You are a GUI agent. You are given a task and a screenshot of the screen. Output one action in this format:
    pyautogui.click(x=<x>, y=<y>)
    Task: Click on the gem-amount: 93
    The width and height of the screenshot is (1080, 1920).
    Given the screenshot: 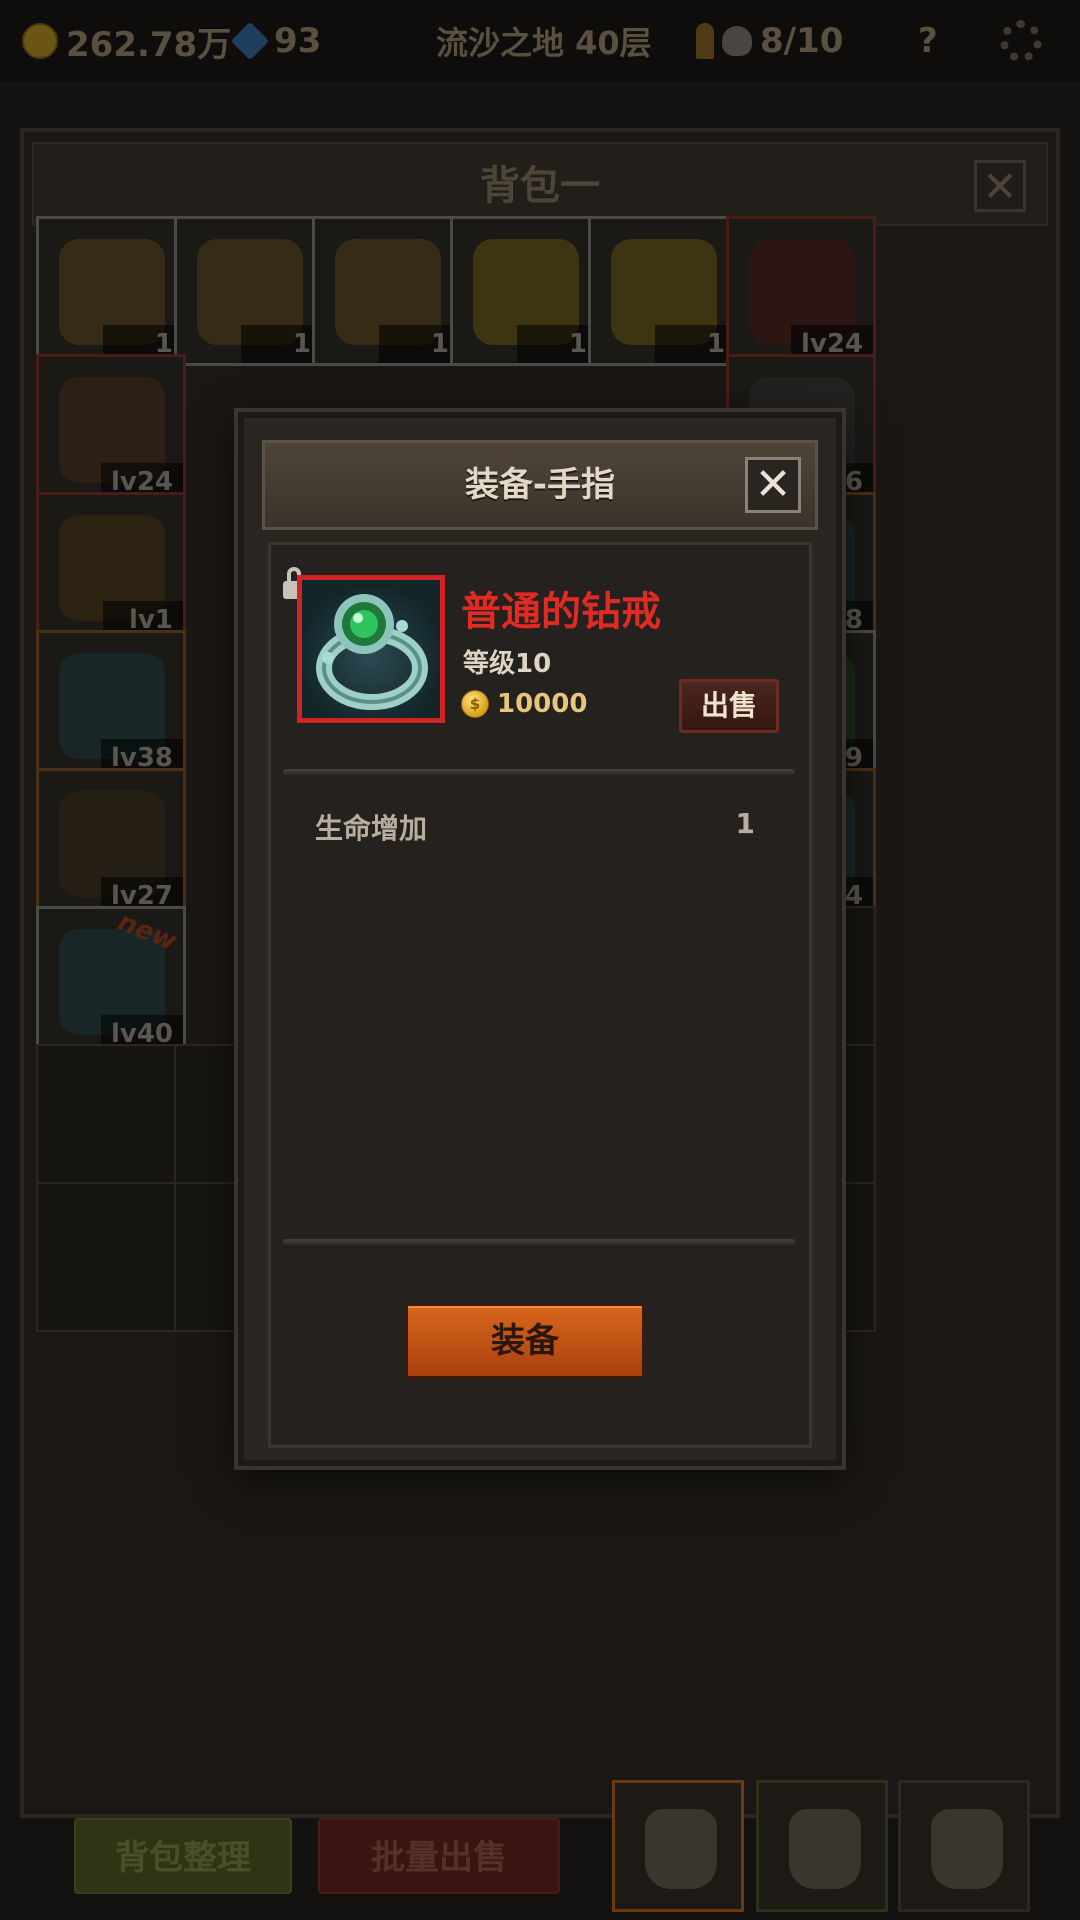 What is the action you would take?
    pyautogui.click(x=298, y=41)
    